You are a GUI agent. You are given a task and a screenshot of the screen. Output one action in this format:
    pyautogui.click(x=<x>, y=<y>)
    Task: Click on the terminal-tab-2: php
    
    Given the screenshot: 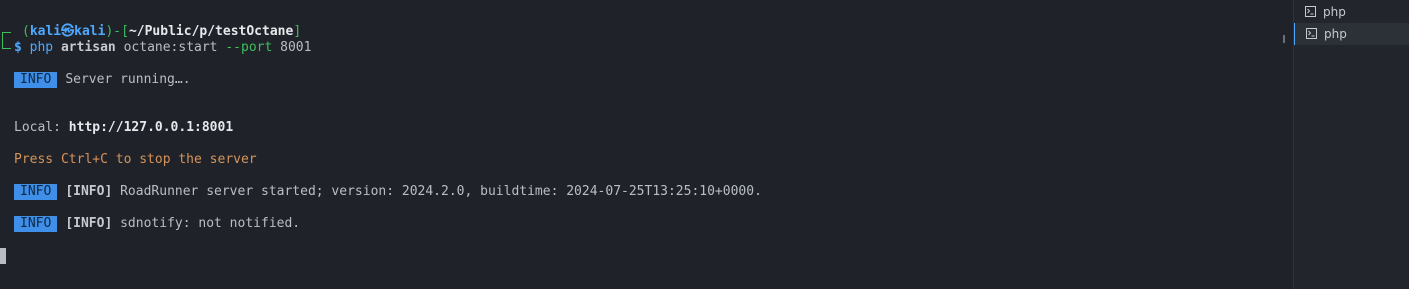 What is the action you would take?
    pyautogui.click(x=1351, y=34)
    